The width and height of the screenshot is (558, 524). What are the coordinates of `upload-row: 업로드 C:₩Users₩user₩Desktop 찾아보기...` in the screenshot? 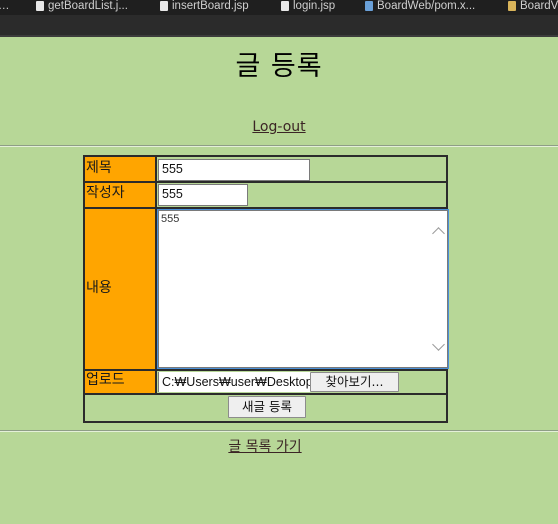 It's located at (265, 383).